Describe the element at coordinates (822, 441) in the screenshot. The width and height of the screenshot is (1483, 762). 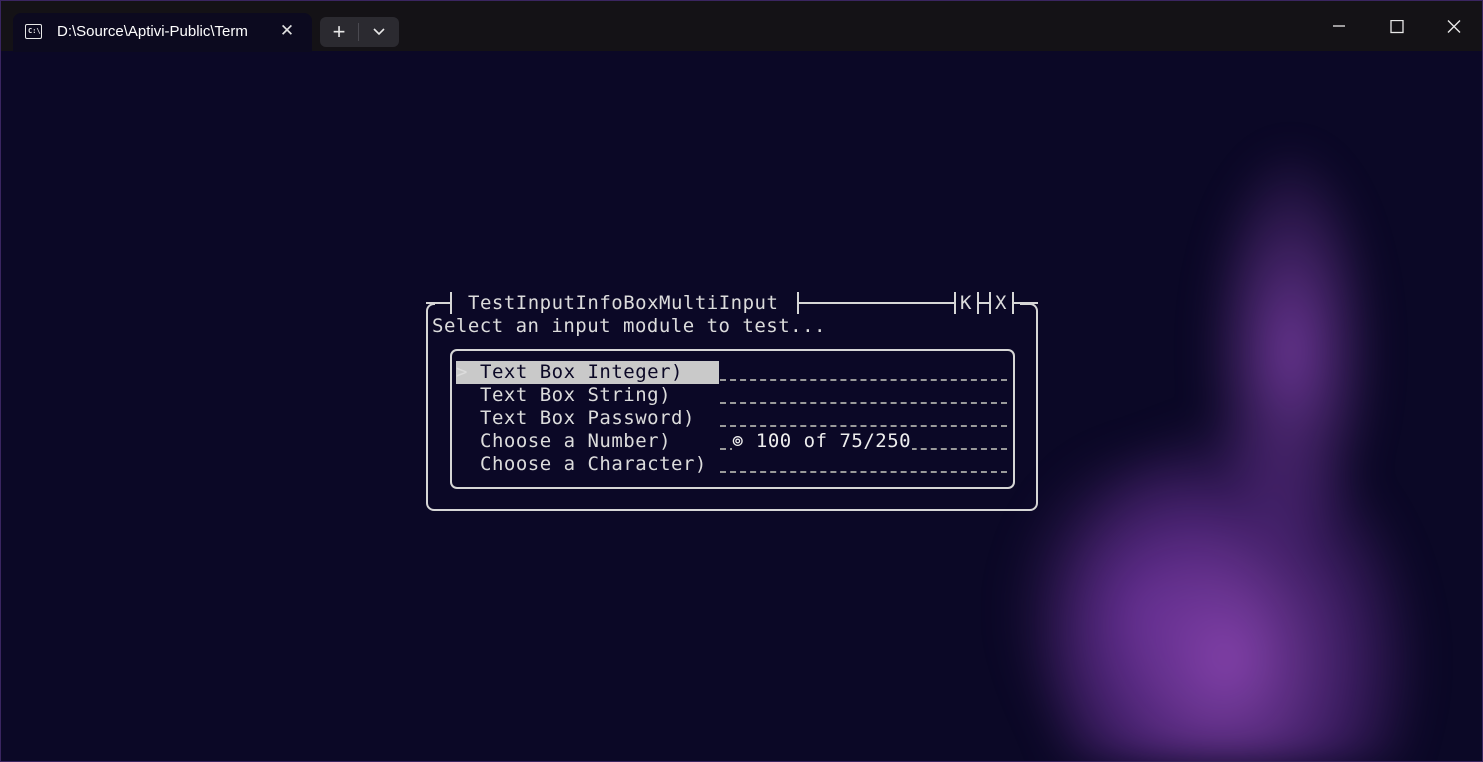
I see `number-slider-value: ⊚ 100 of 75/250` at that location.